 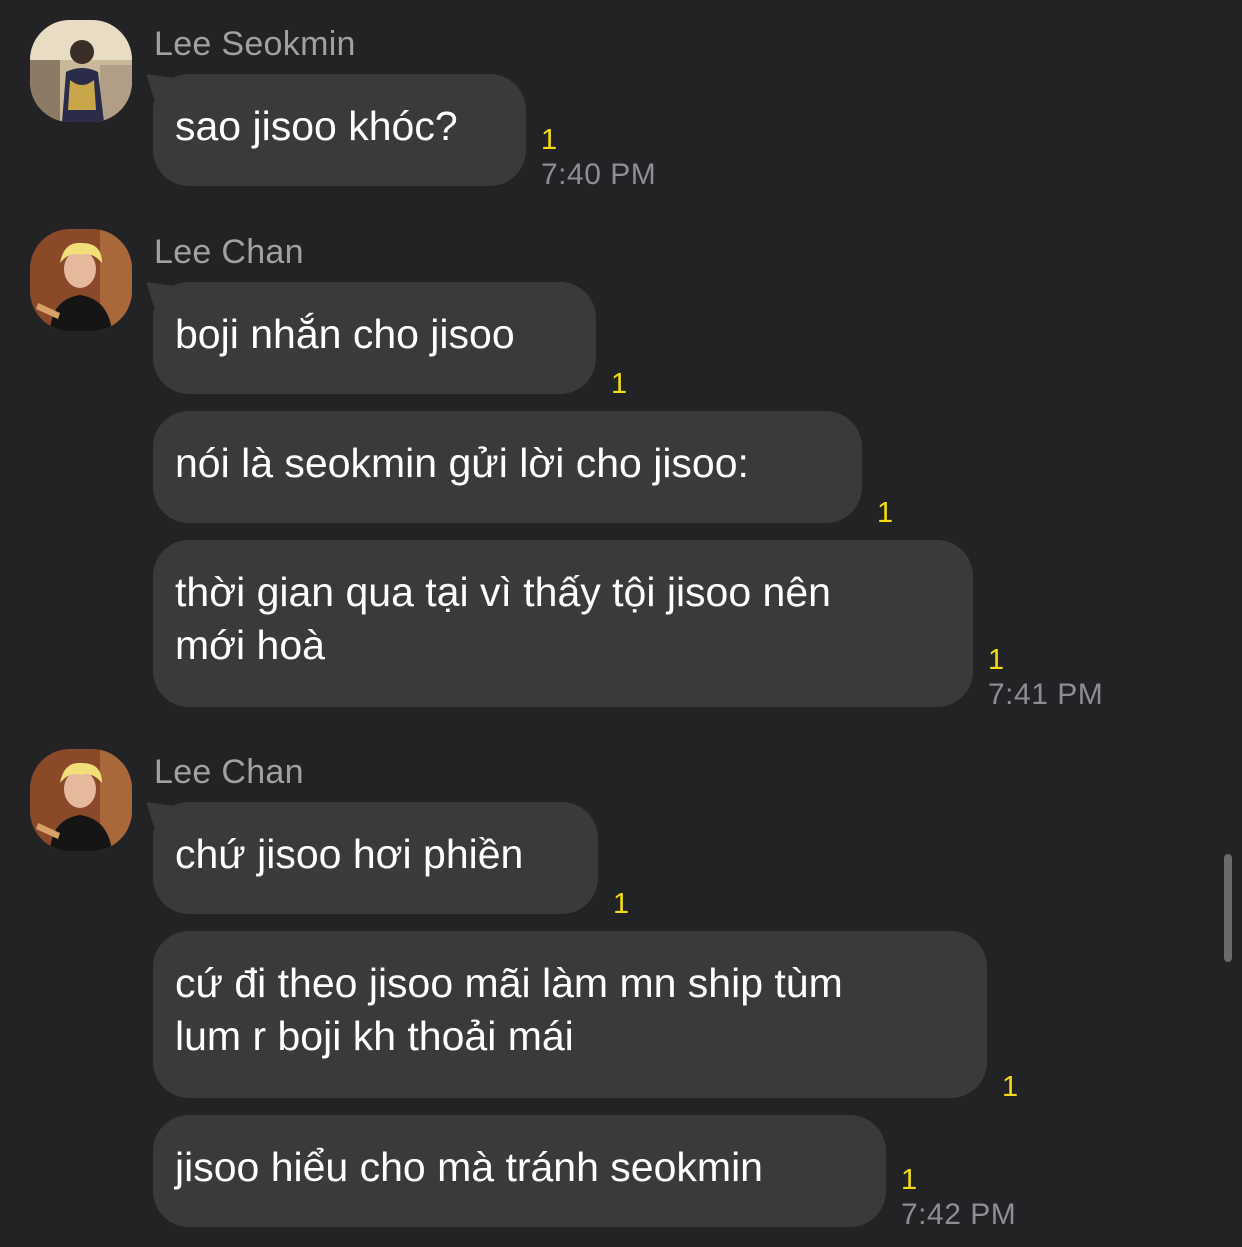 I want to click on message-text-line: lum r boji kh thoải mái, so click(x=374, y=1036).